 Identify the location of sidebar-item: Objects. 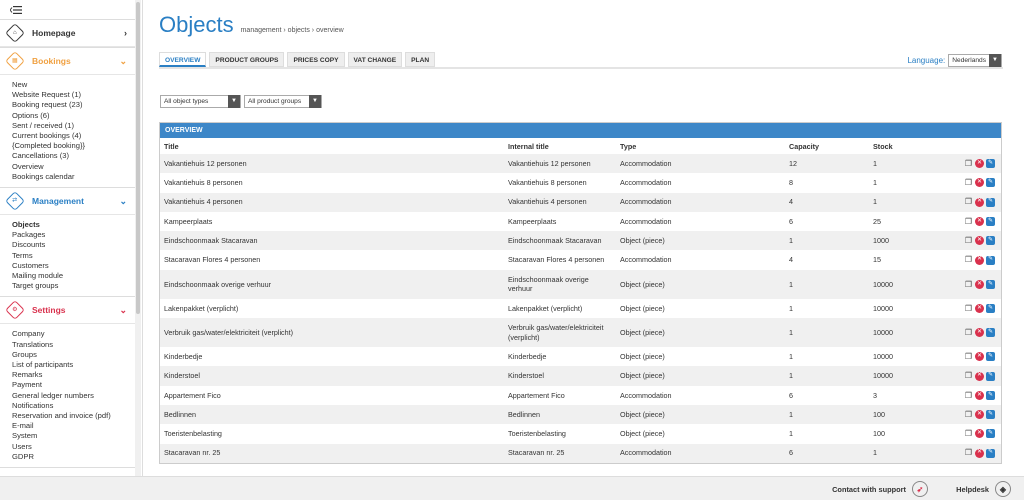
(73, 225).